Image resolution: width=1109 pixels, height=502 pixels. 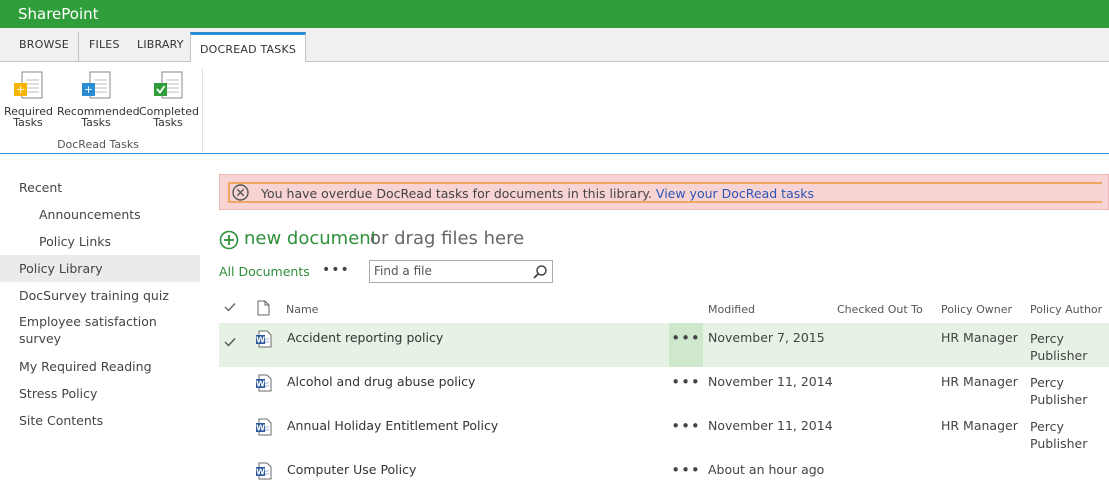 What do you see at coordinates (58, 14) in the screenshot?
I see `sharepoint-brand: SharePoint` at bounding box center [58, 14].